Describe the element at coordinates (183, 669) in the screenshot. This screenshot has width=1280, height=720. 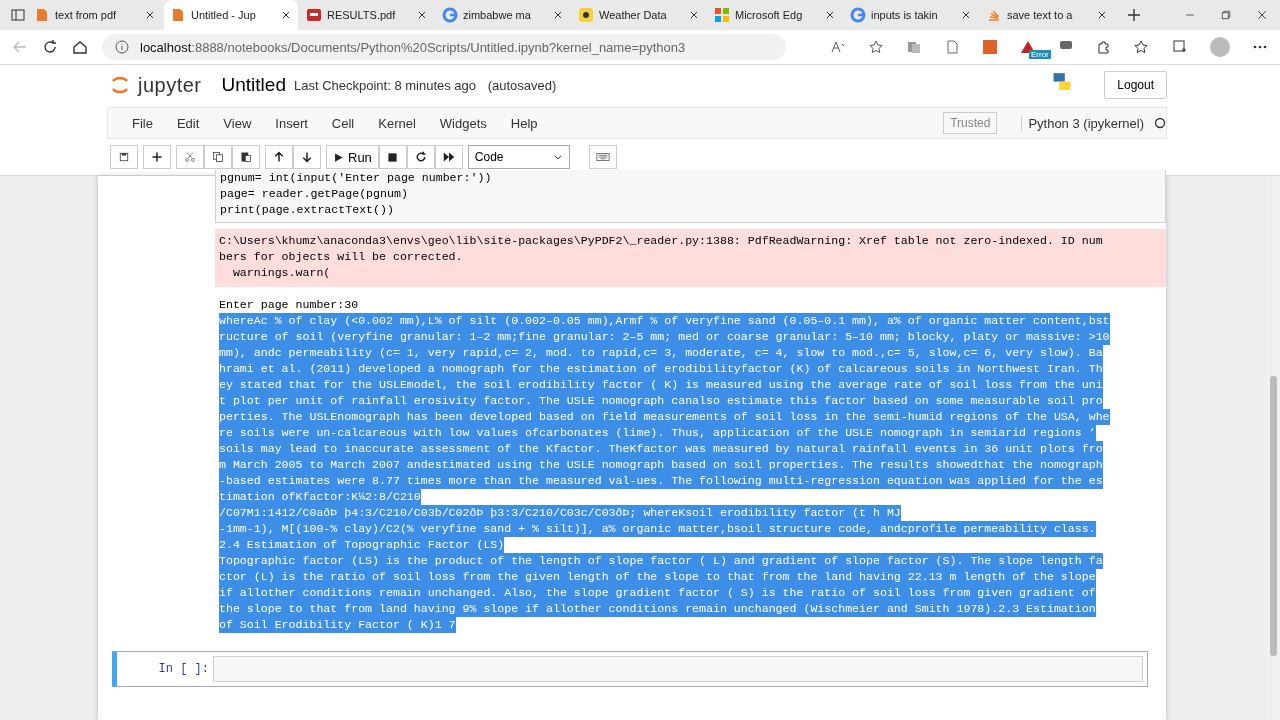
I see `cell-prompt: In [ ]:` at that location.